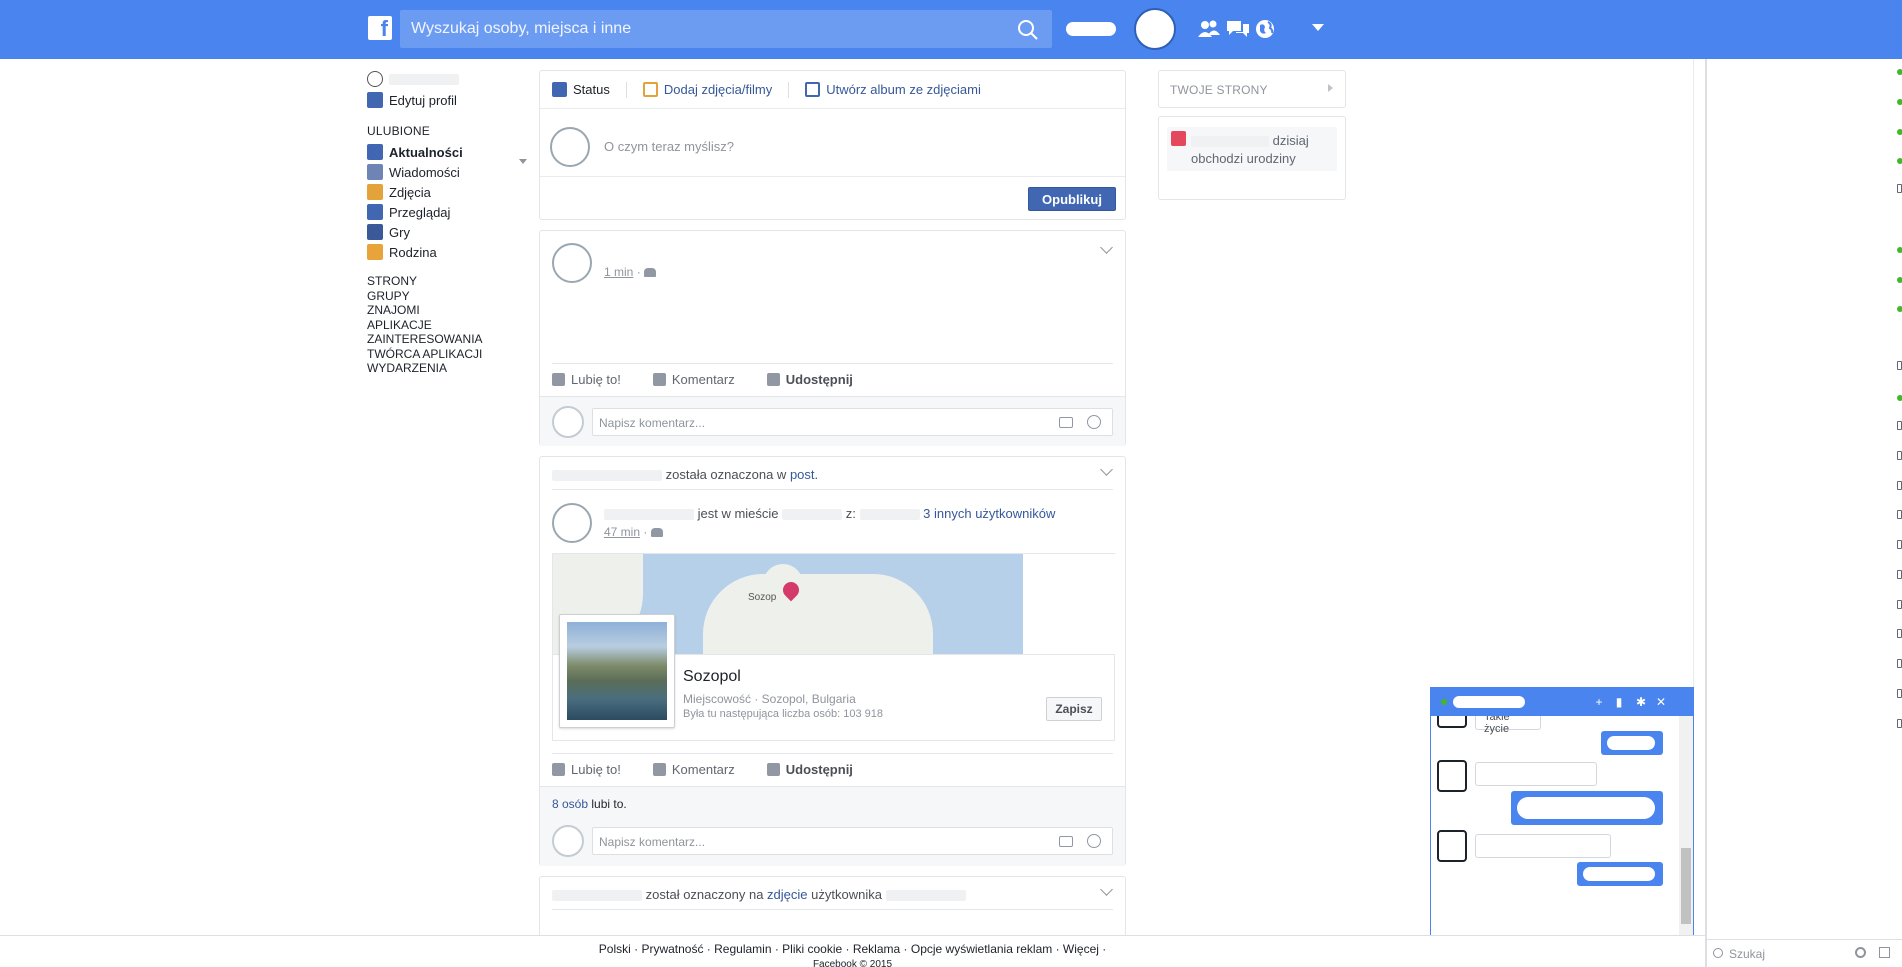 The height and width of the screenshot is (967, 1902). Describe the element at coordinates (669, 146) in the screenshot. I see `composer-placeholder: O czym teraz myślisz?` at that location.